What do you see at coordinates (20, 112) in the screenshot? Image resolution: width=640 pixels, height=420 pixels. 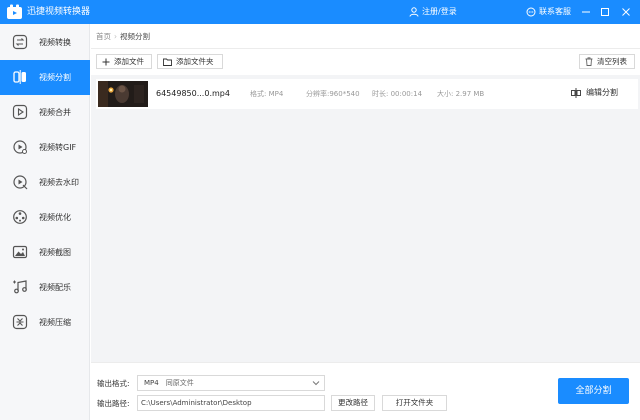 I see `video-merge-icon` at bounding box center [20, 112].